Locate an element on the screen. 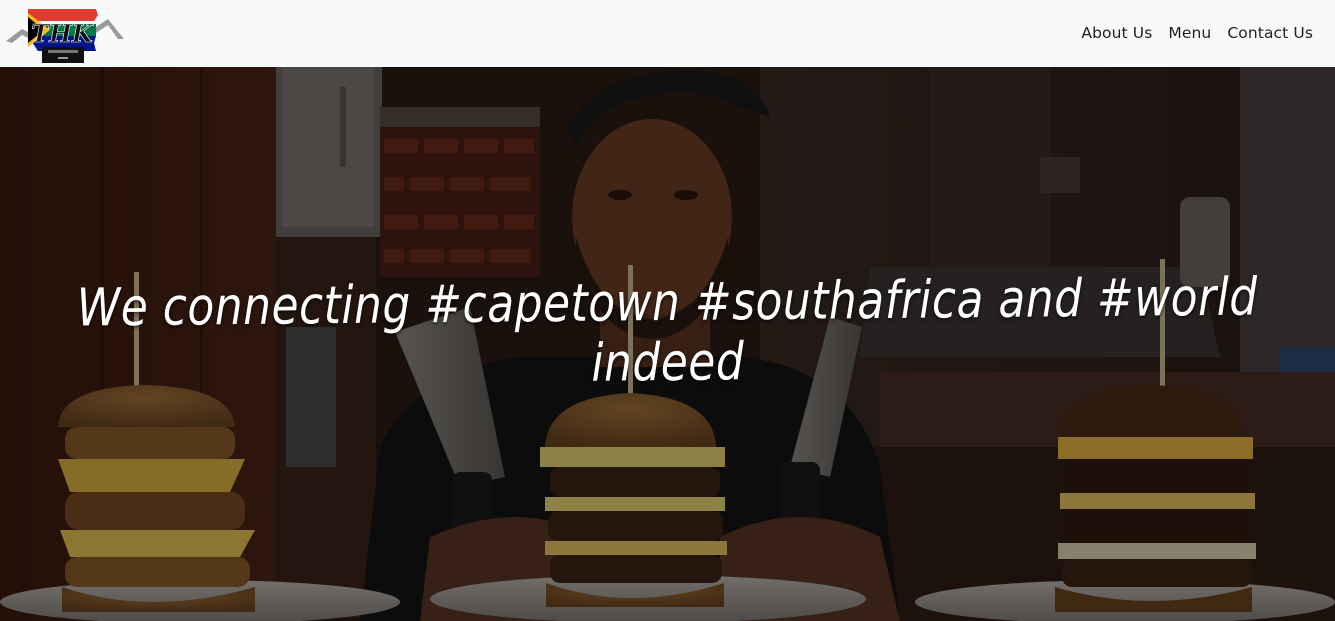  nav-links: About Us Menu Contact Us is located at coordinates (1197, 33).